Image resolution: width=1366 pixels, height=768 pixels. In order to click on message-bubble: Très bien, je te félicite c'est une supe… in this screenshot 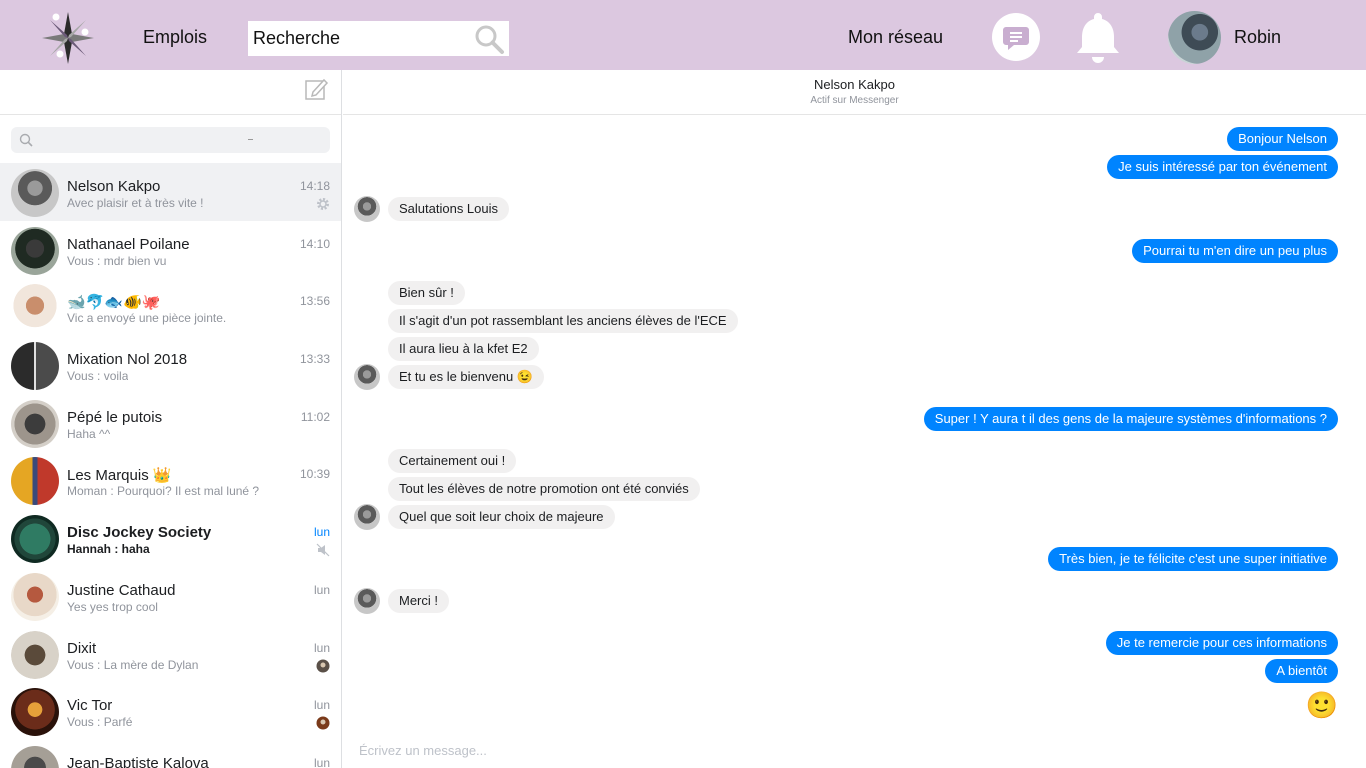, I will do `click(1193, 559)`.